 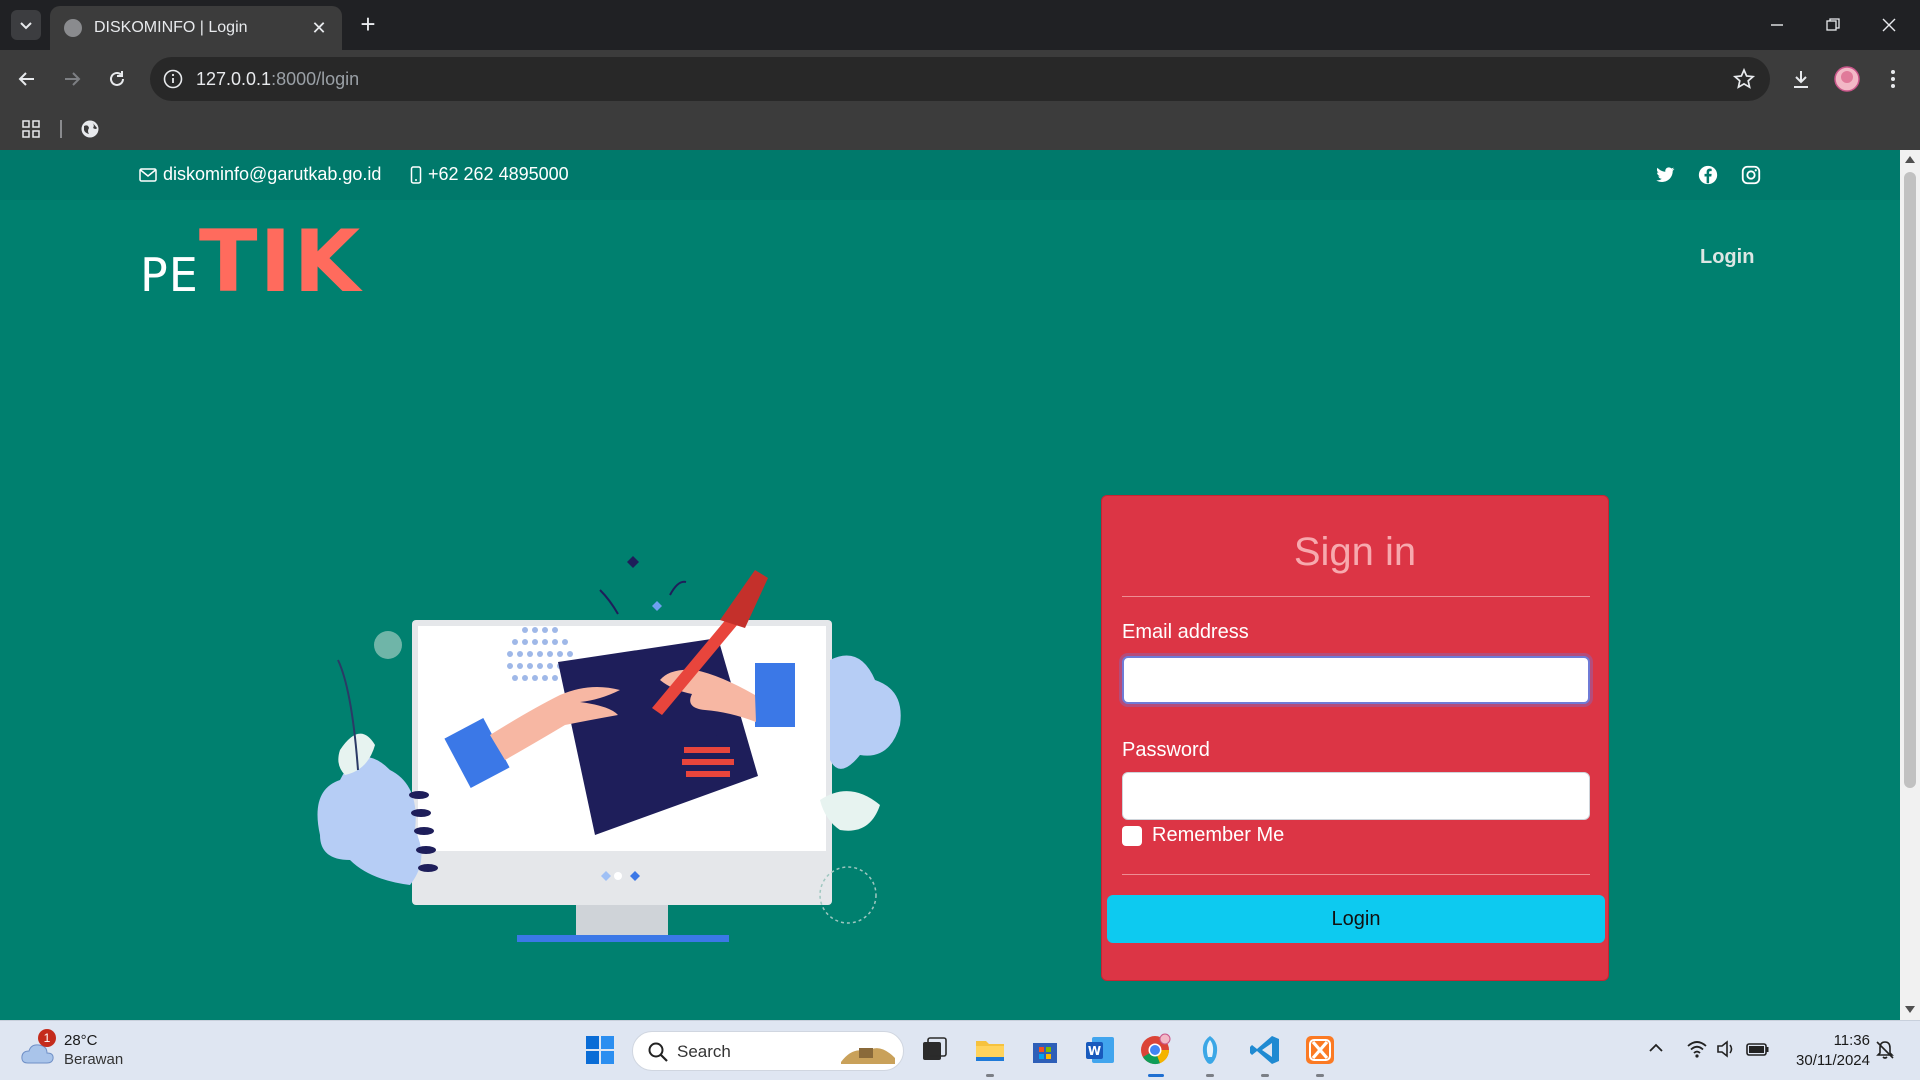 I want to click on search-highlight-icon, so click(x=868, y=1056).